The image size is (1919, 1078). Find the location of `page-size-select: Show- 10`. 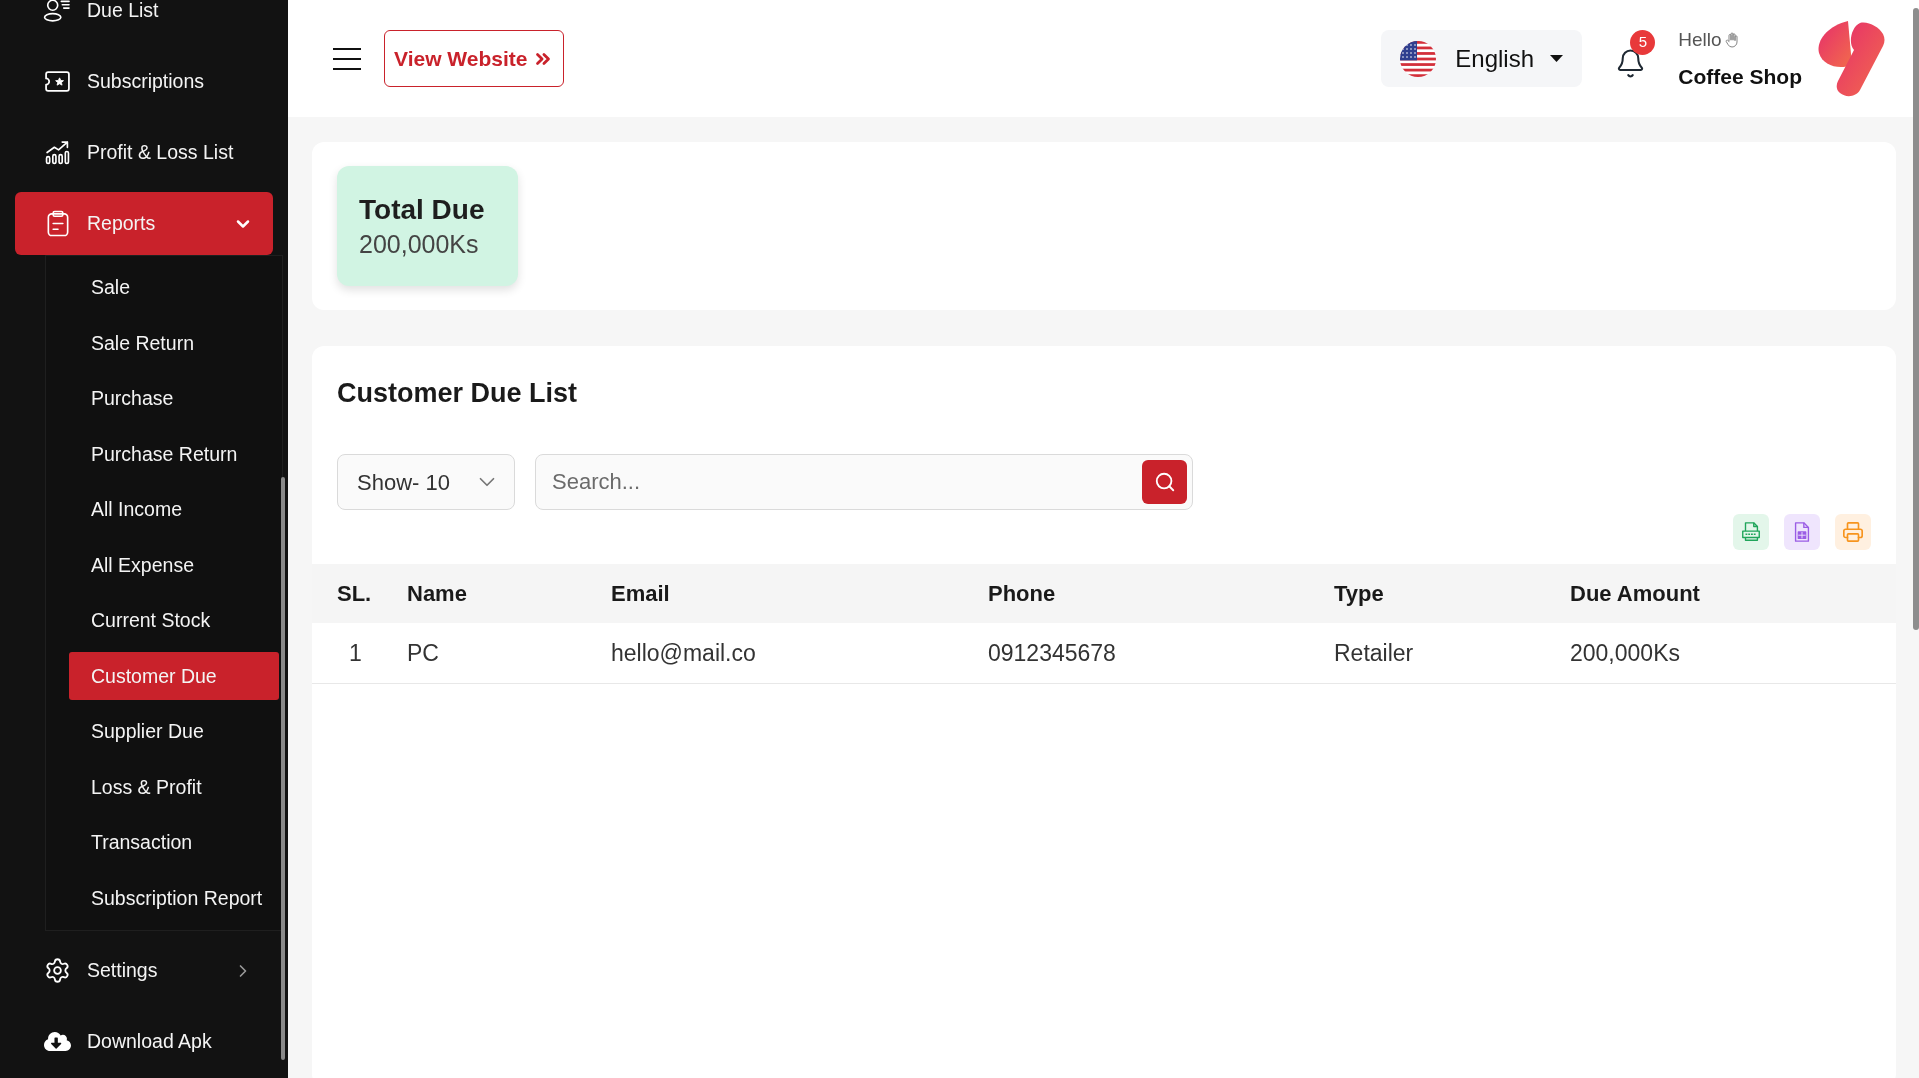

page-size-select: Show- 10 is located at coordinates (426, 482).